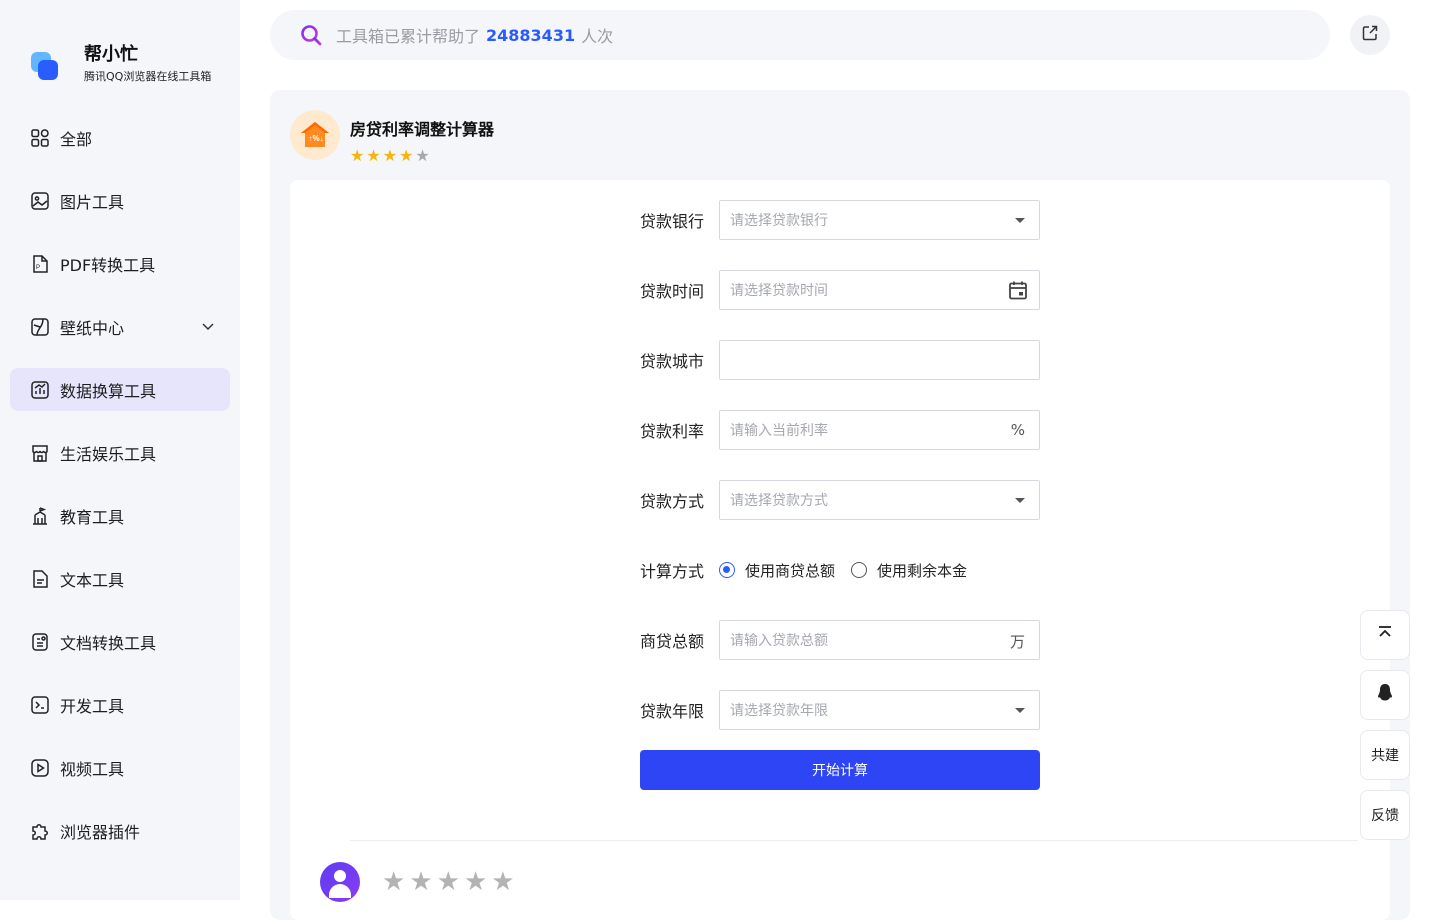 The height and width of the screenshot is (920, 1440). What do you see at coordinates (408, 36) in the screenshot?
I see `search-prefix-text: 工具箱已累计帮助了` at bounding box center [408, 36].